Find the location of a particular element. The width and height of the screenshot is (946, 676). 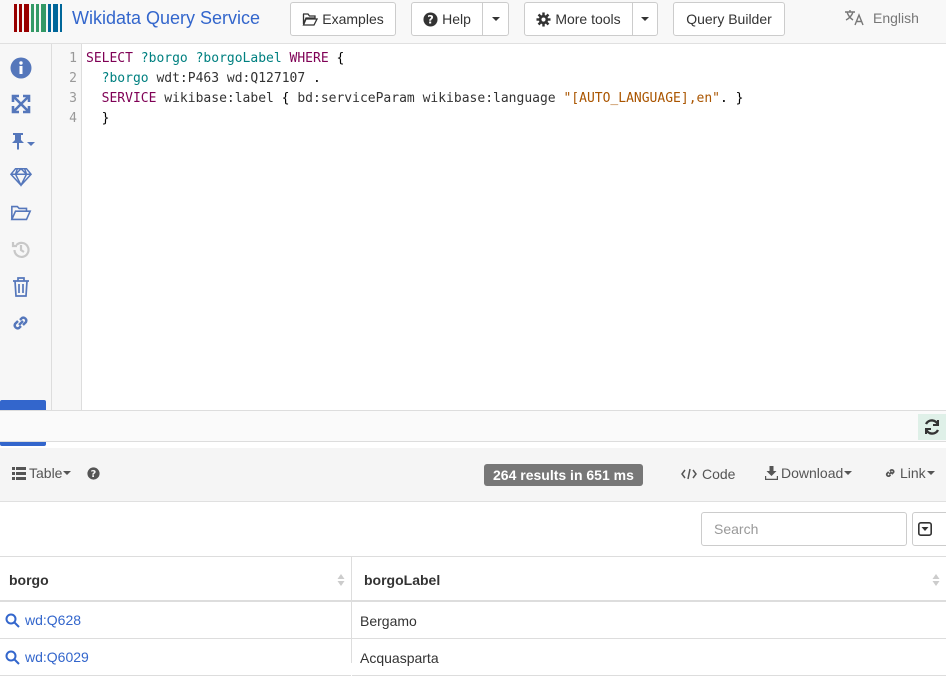

code-line-4: } is located at coordinates (98, 118).